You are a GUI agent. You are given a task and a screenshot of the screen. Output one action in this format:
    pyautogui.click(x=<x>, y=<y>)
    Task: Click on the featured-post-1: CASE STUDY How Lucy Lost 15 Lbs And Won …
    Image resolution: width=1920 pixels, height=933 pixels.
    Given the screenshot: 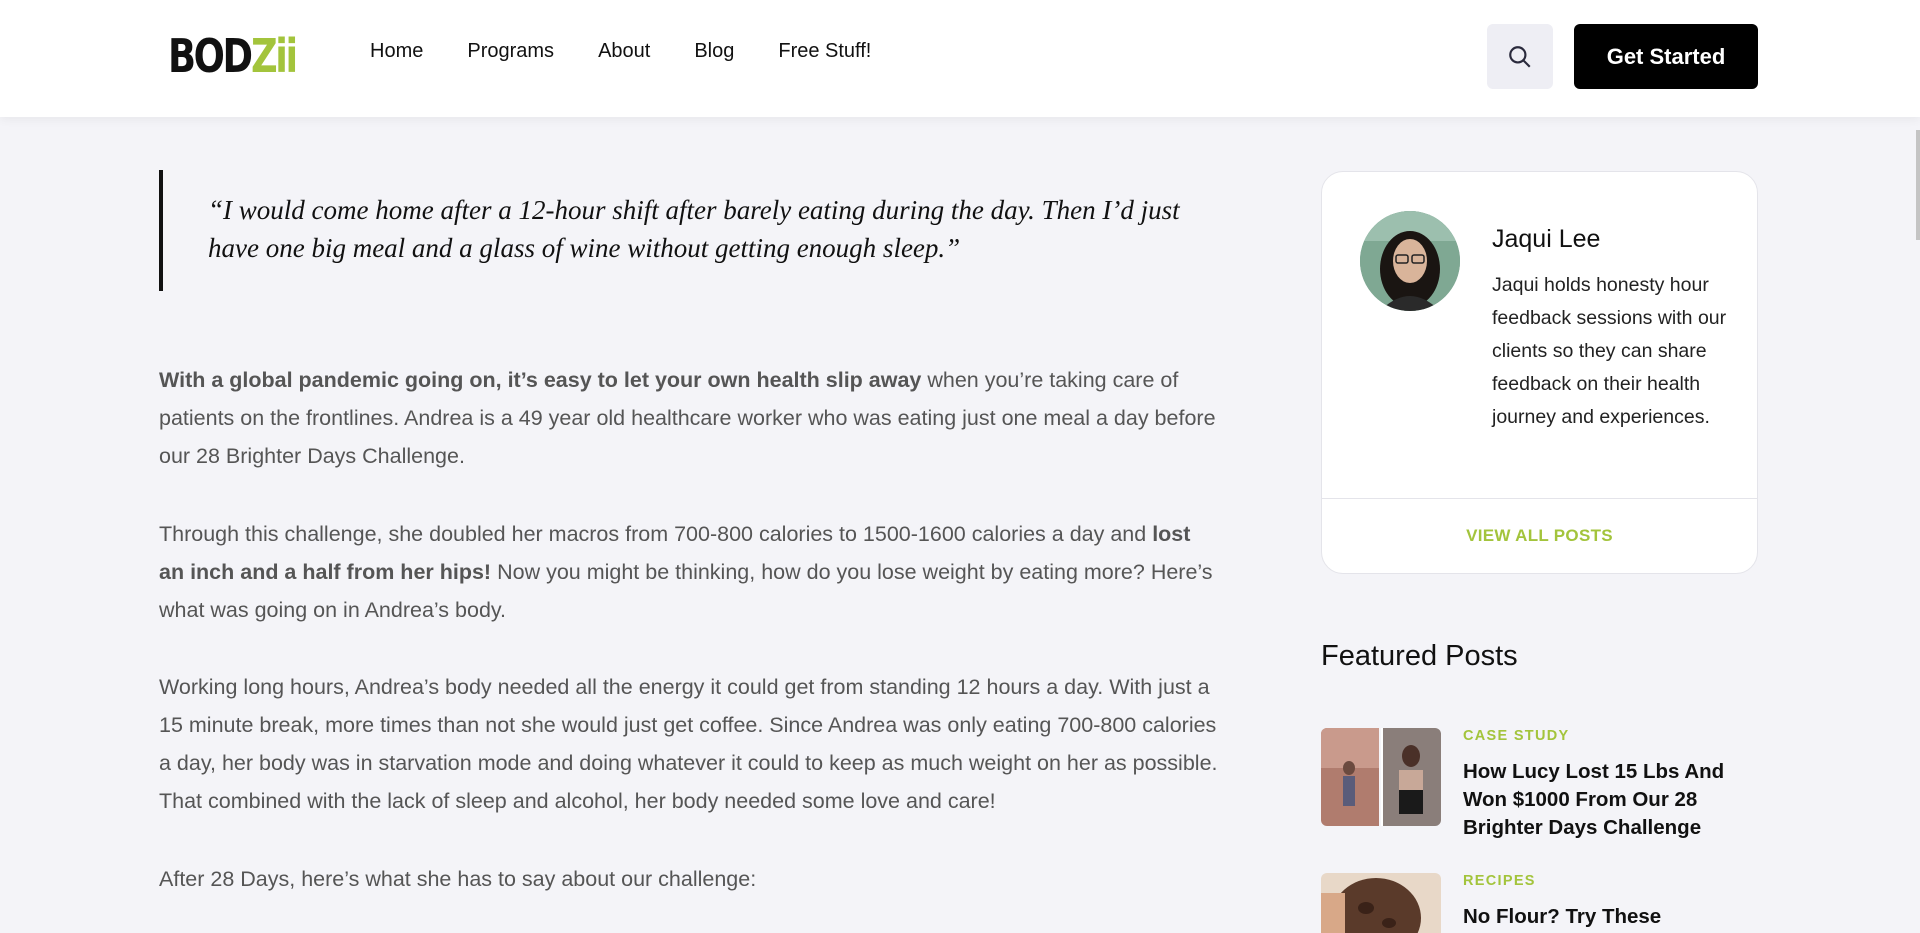 What is the action you would take?
    pyautogui.click(x=1539, y=783)
    